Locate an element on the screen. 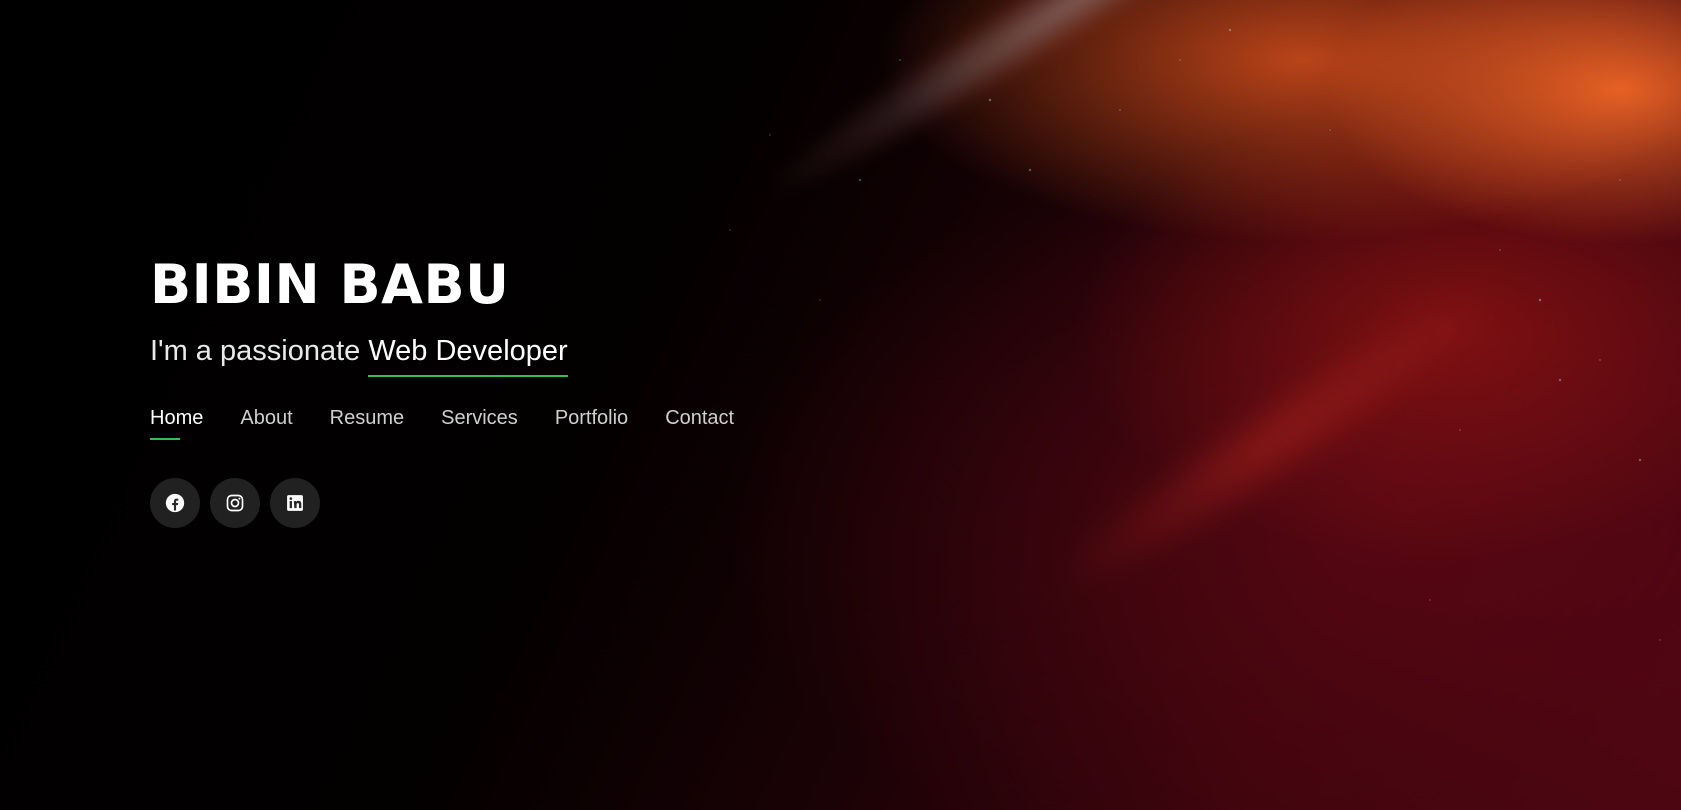 The width and height of the screenshot is (1681, 810). nav-item-resume: Resume is located at coordinates (367, 423).